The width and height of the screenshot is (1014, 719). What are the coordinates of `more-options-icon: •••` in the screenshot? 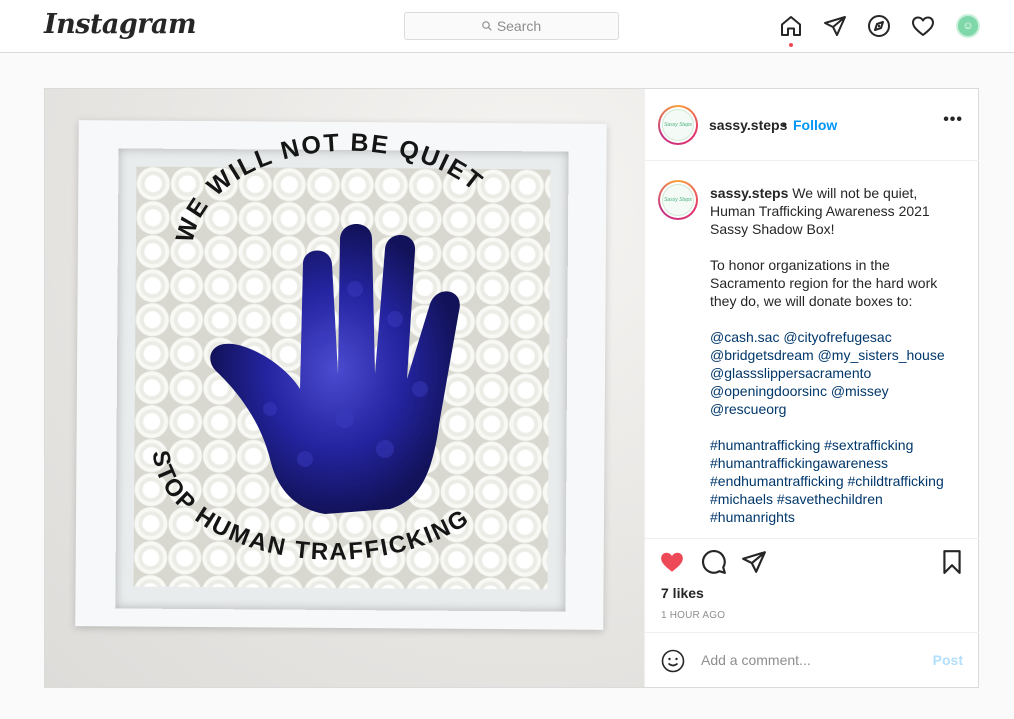 It's located at (953, 120).